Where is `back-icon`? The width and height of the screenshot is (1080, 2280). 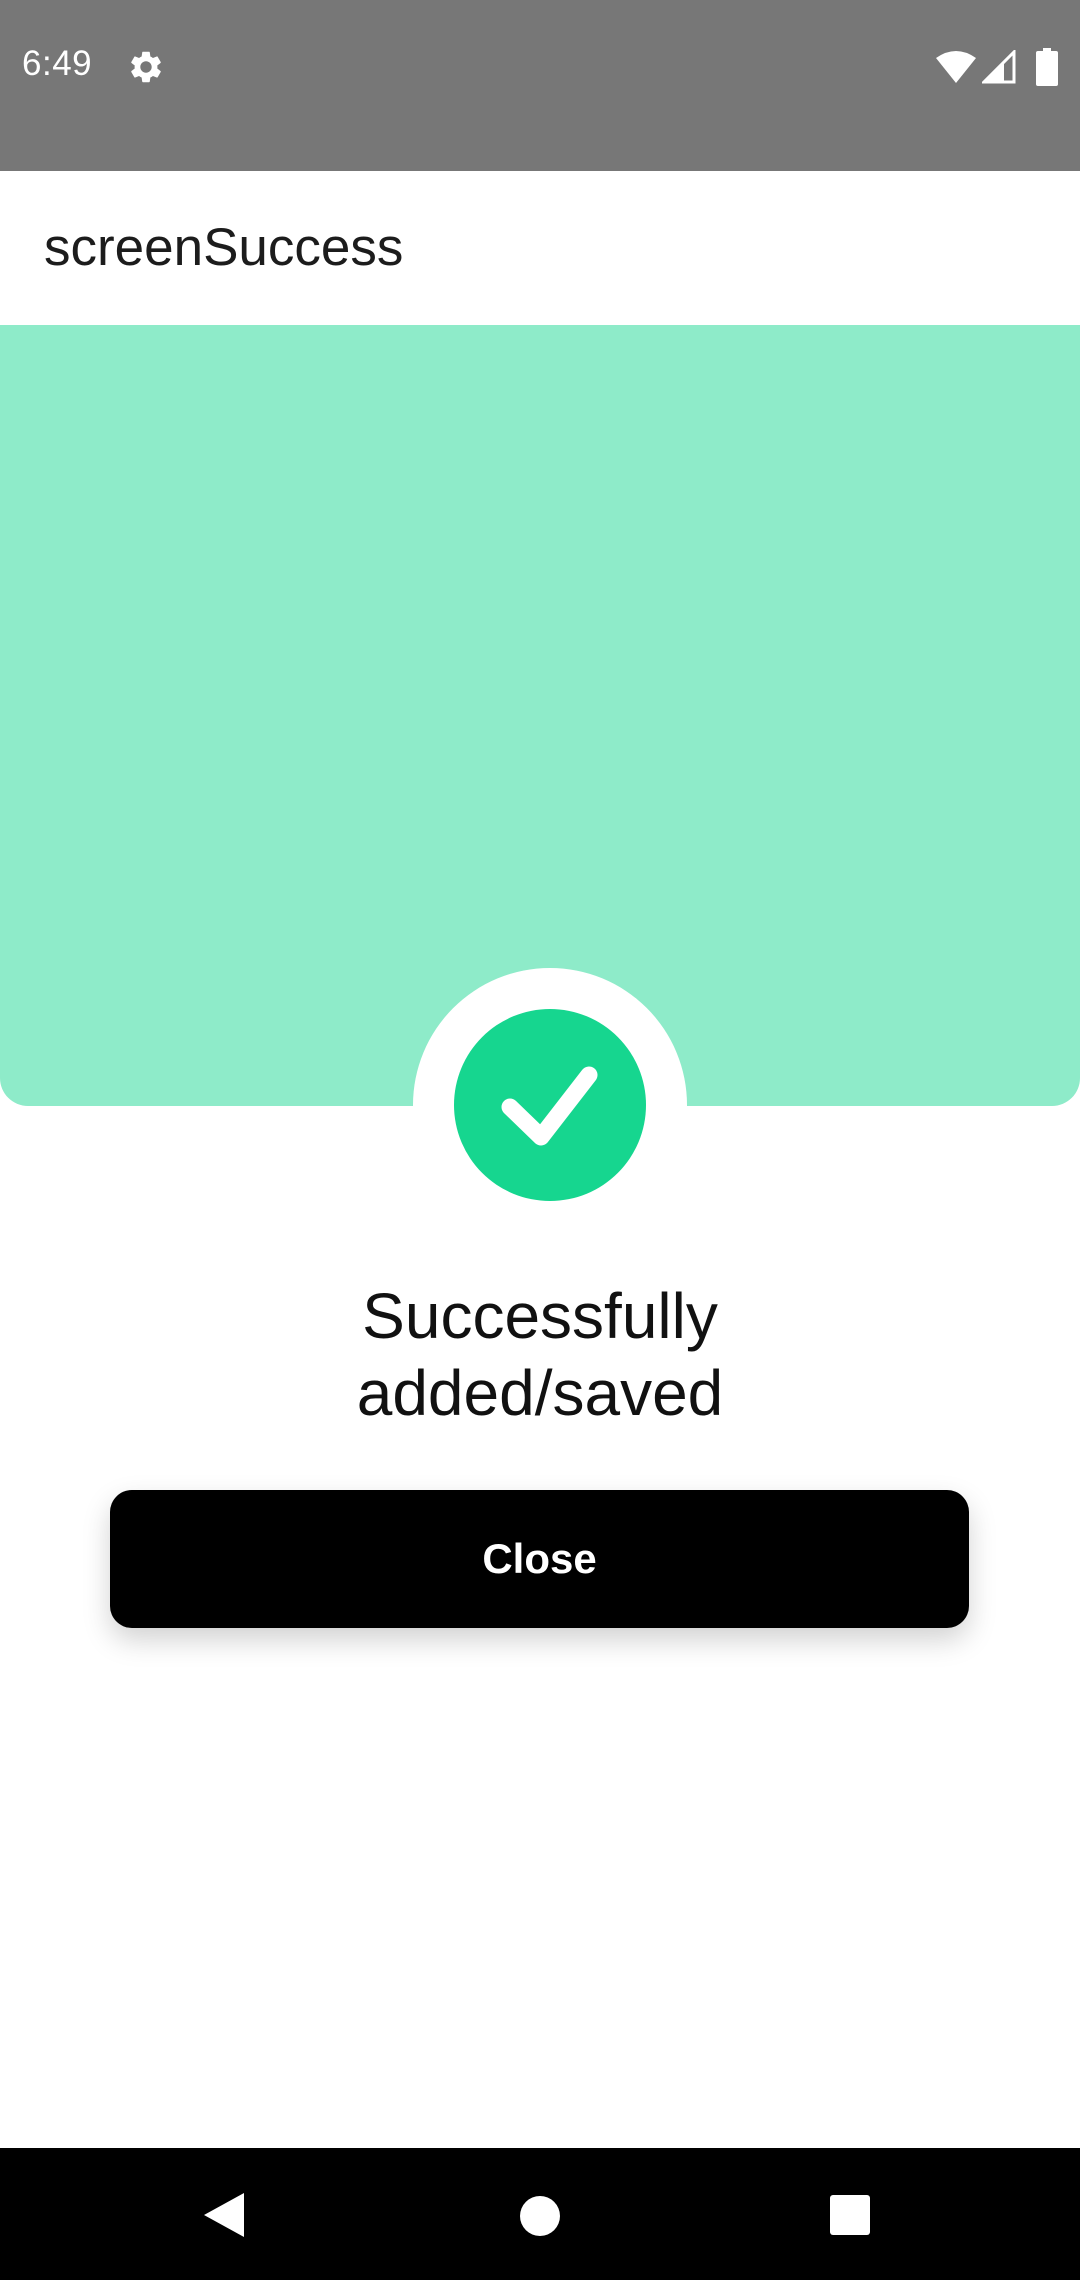
back-icon is located at coordinates (224, 2215).